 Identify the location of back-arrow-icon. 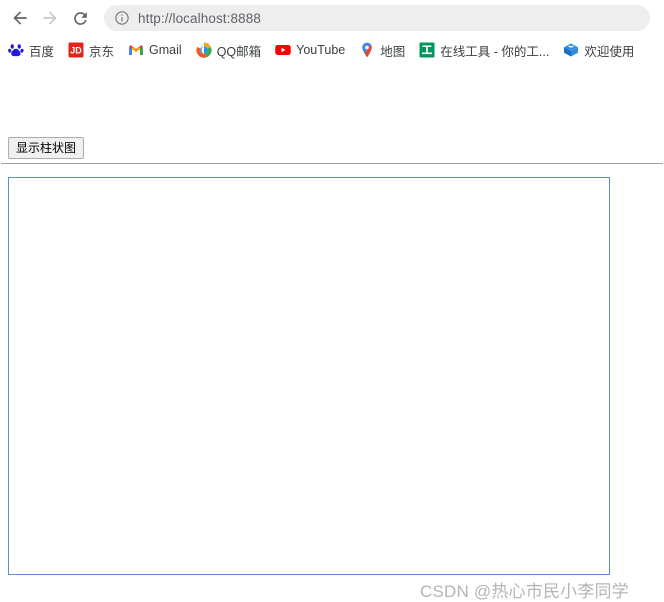
(20, 18).